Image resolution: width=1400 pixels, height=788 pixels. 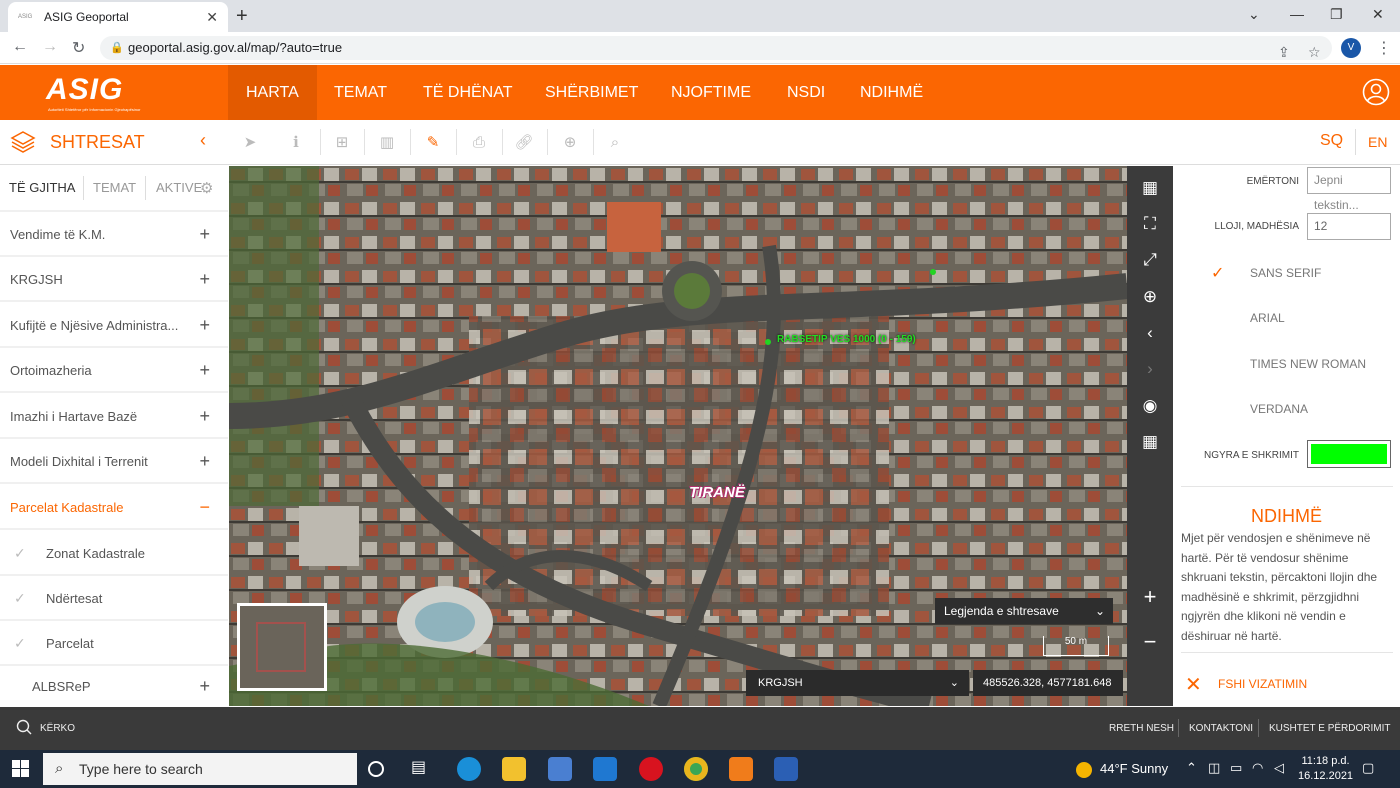 I want to click on layer-group-albsrep: ALBSReP +, so click(x=114, y=685).